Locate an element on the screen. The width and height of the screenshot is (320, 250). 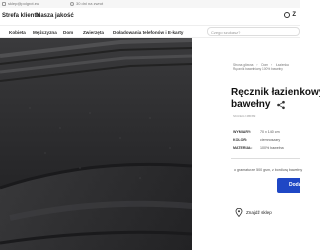
nav-item-pets: Zwierzęta is located at coordinates (93, 32).